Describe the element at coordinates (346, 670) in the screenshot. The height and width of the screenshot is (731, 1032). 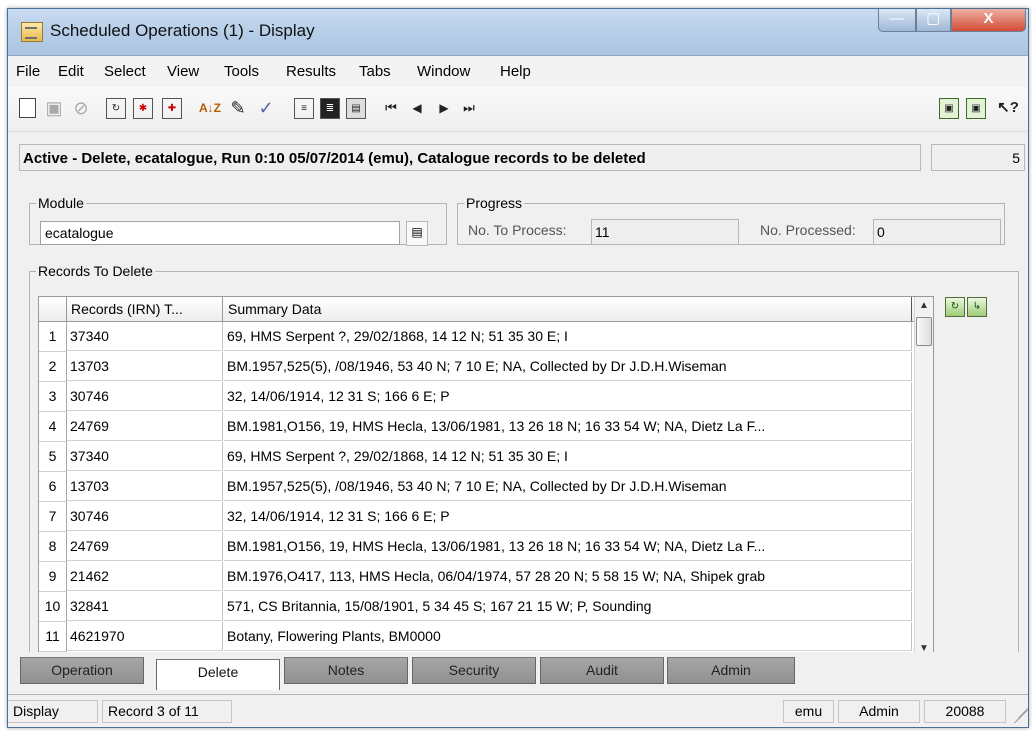
I see `tab-notes: Notes` at that location.